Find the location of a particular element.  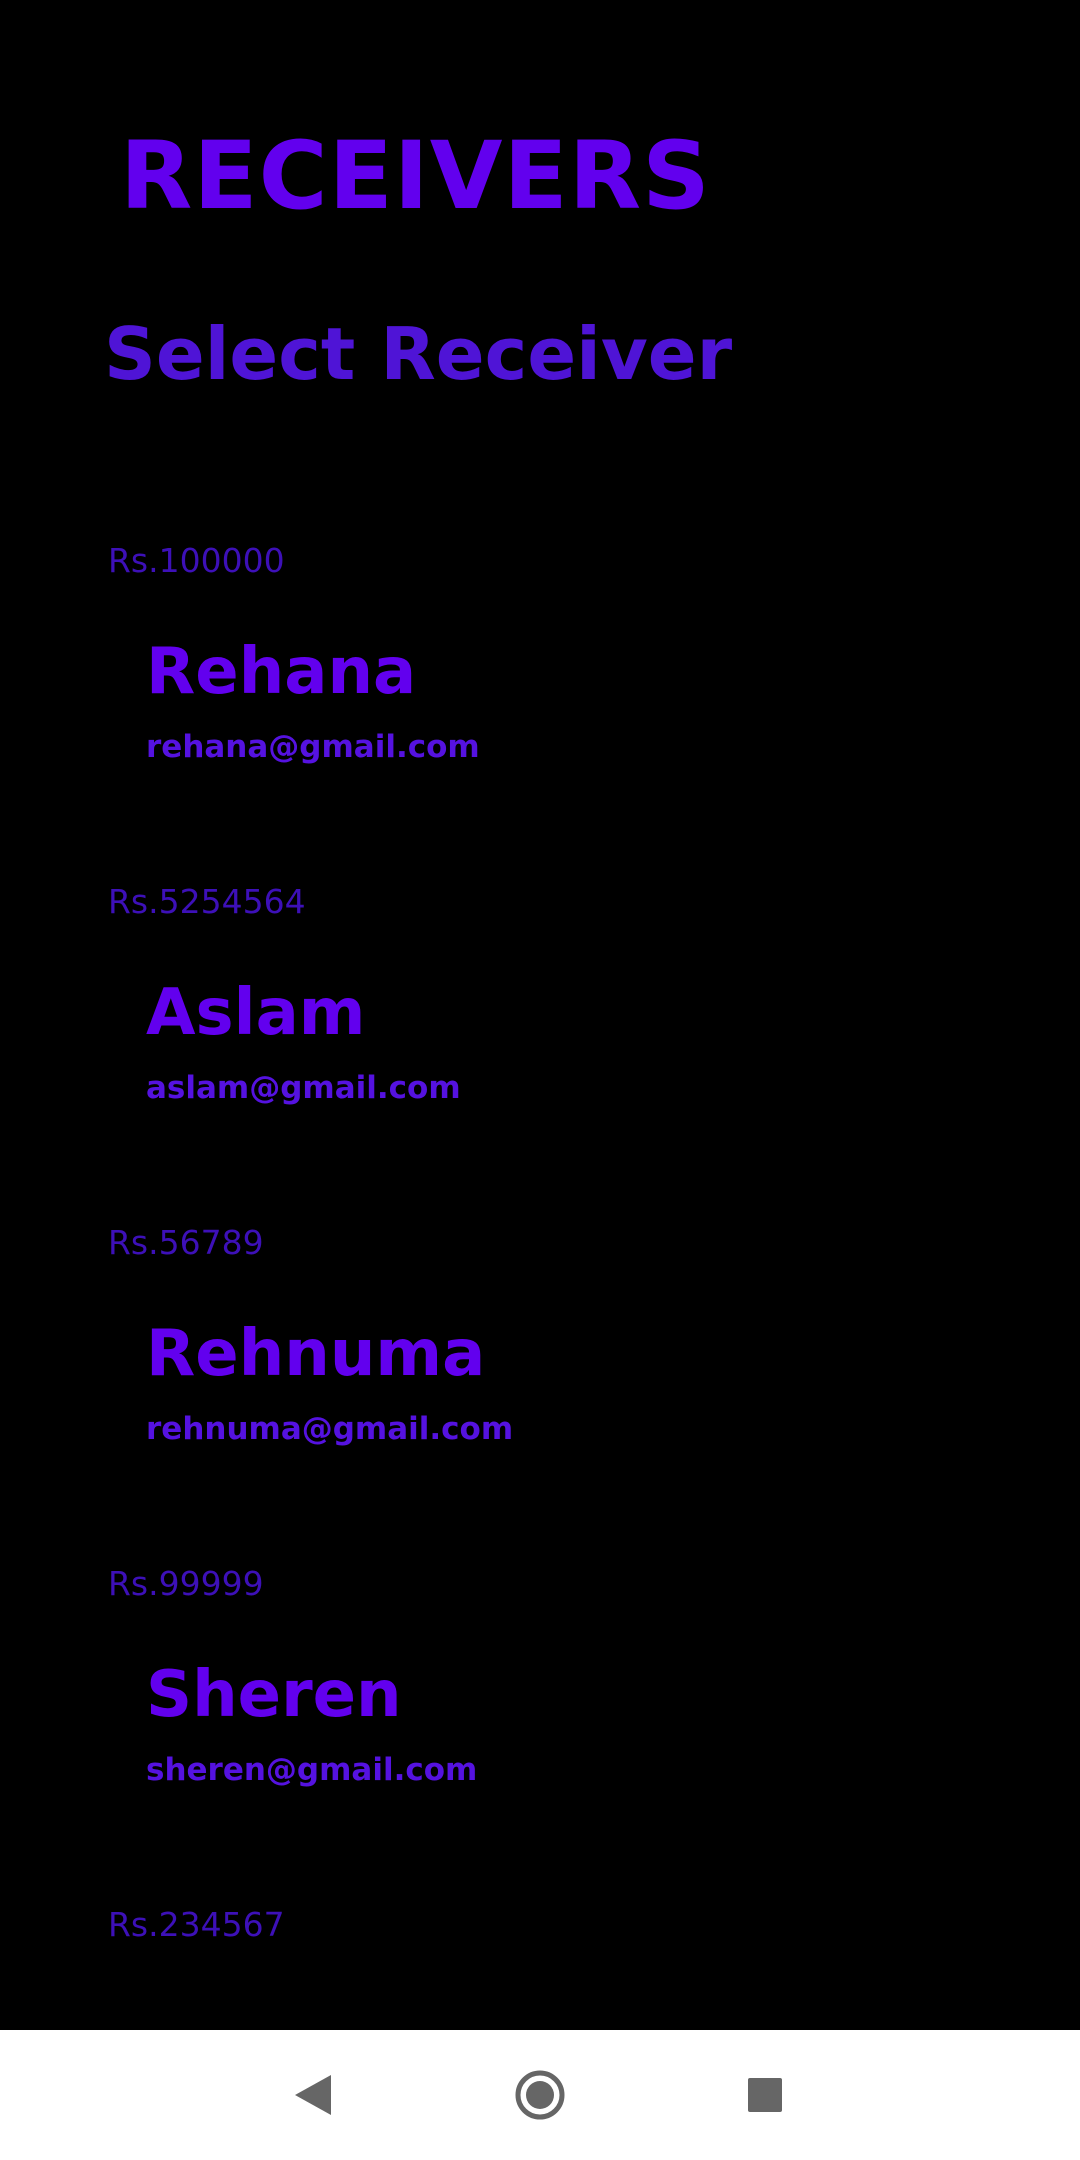

back-button is located at coordinates (313, 2095).